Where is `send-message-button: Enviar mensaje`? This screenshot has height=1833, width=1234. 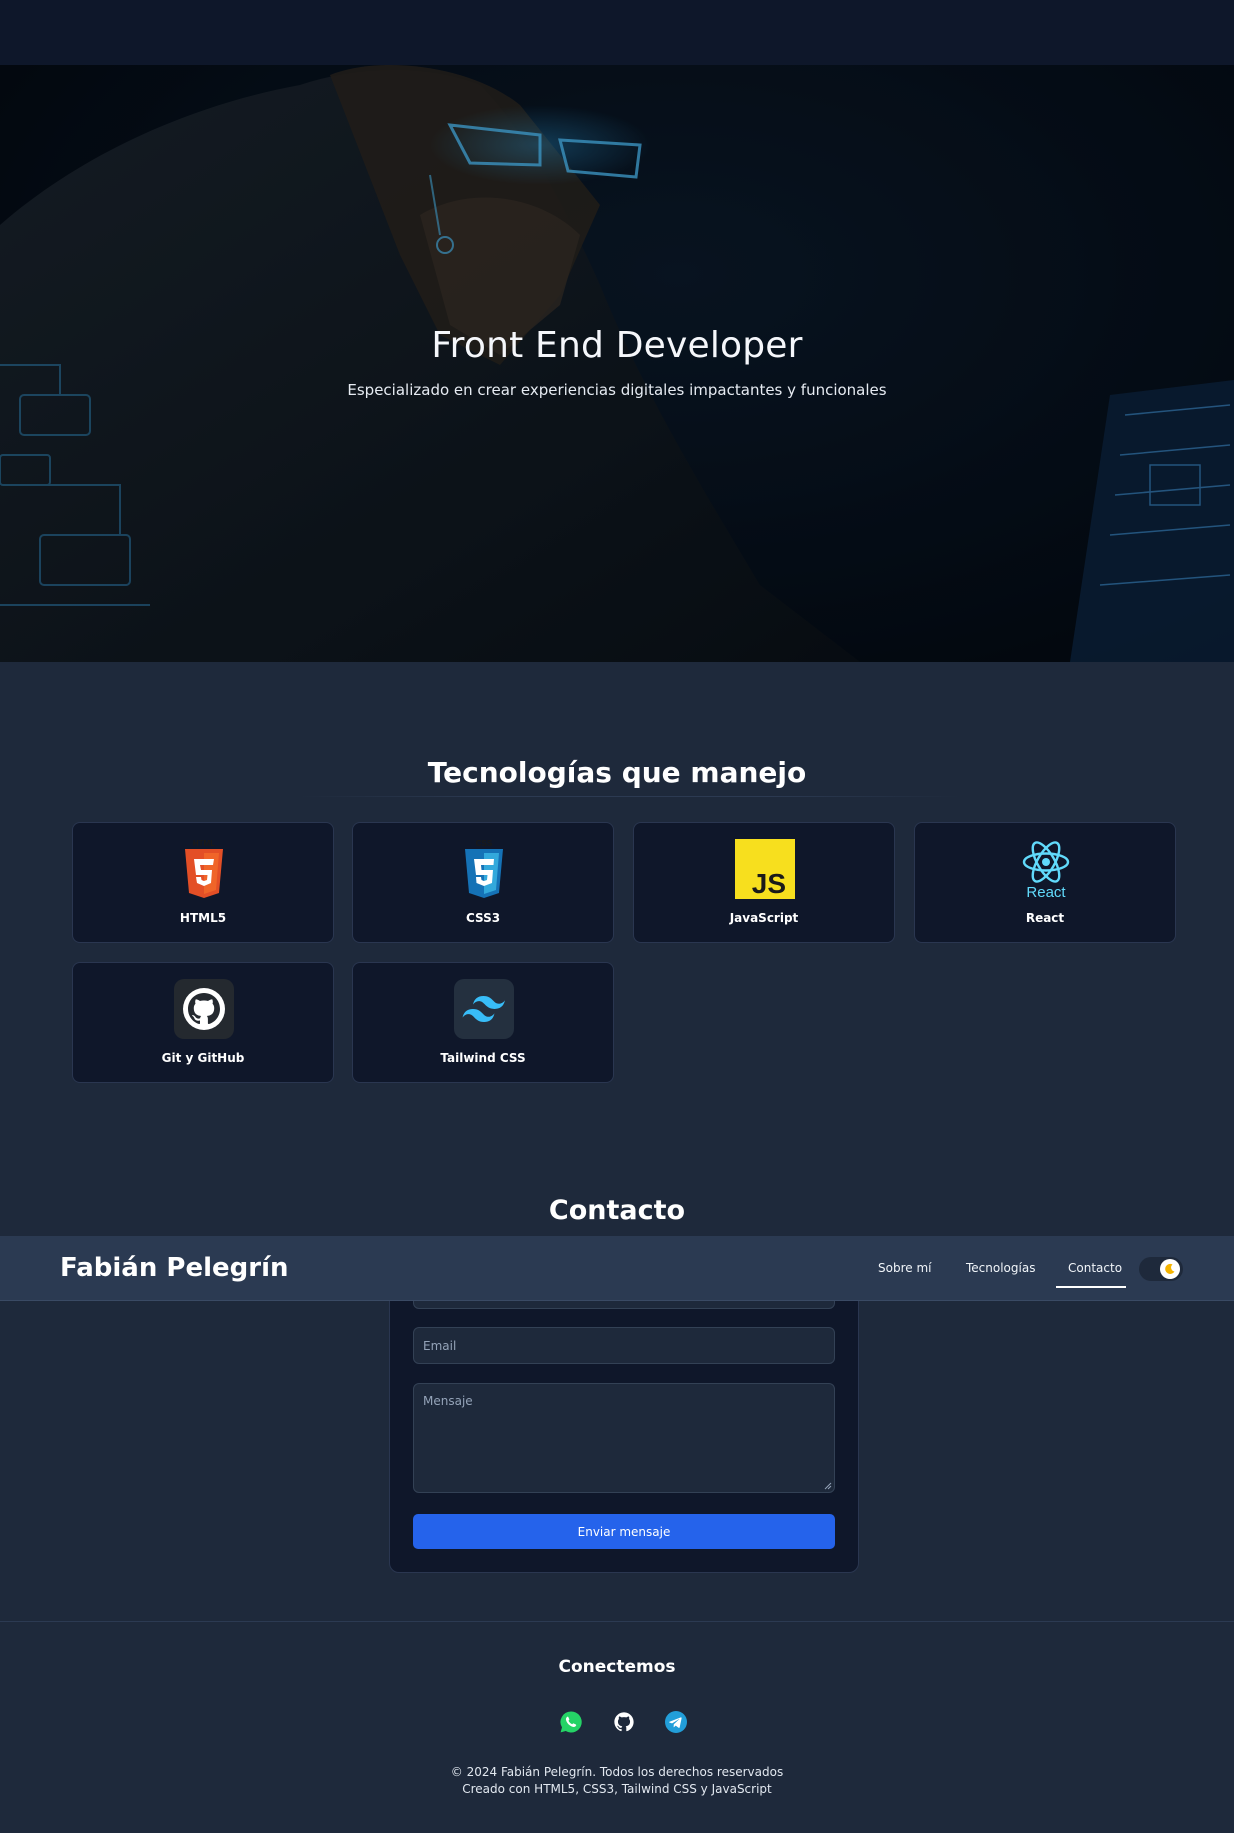 send-message-button: Enviar mensaje is located at coordinates (624, 1531).